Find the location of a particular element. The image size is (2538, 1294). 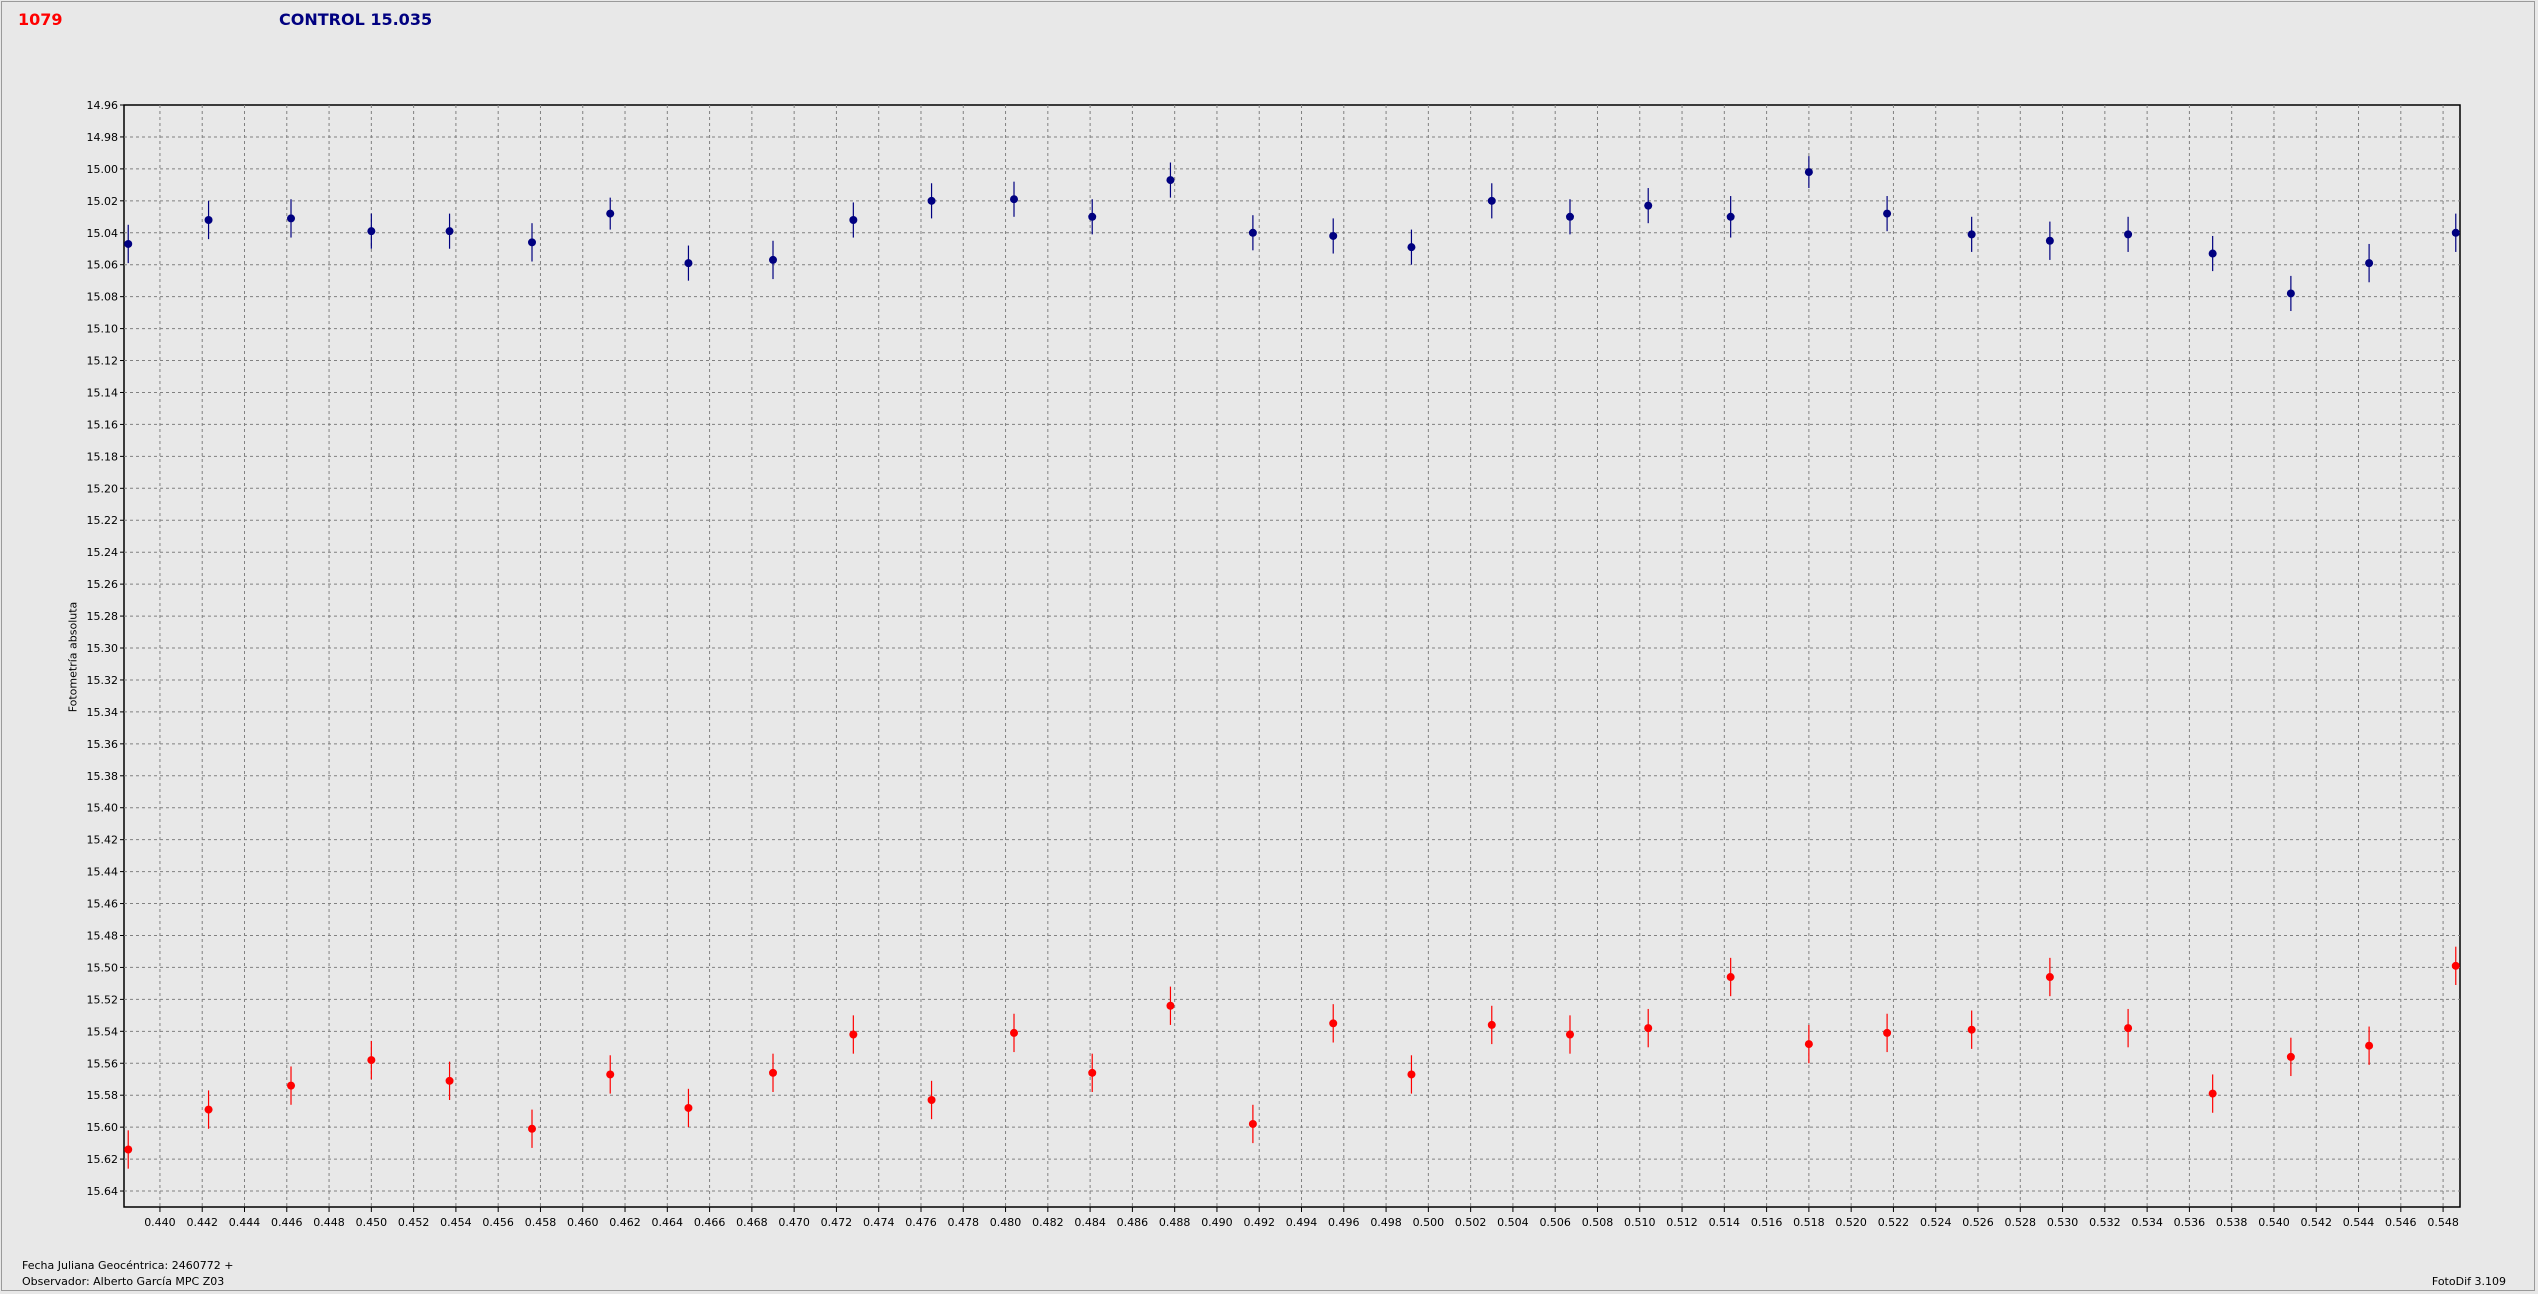

observer-label: Observador: Alberto García MPC Z03 is located at coordinates (123, 1281).